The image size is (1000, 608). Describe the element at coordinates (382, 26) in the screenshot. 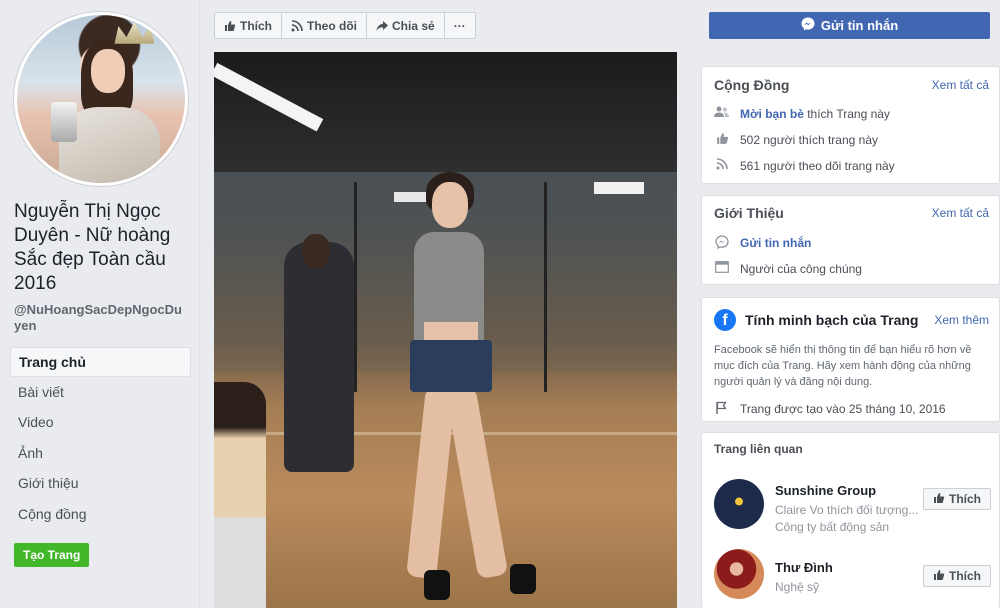

I see `share-arrow-icon` at that location.